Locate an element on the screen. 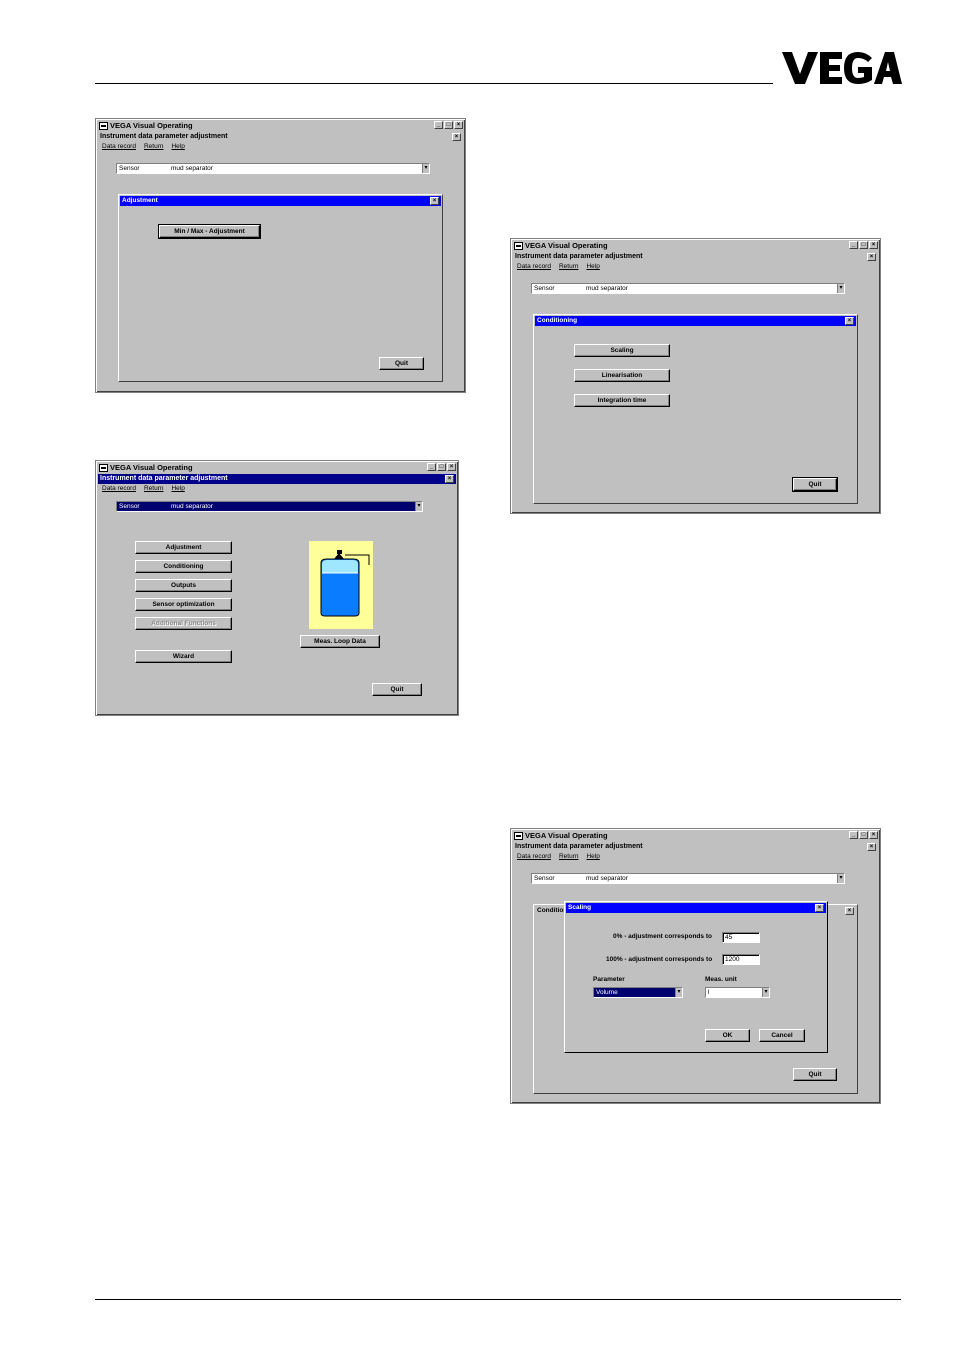  zero-percent-input: 45 is located at coordinates (741, 937).